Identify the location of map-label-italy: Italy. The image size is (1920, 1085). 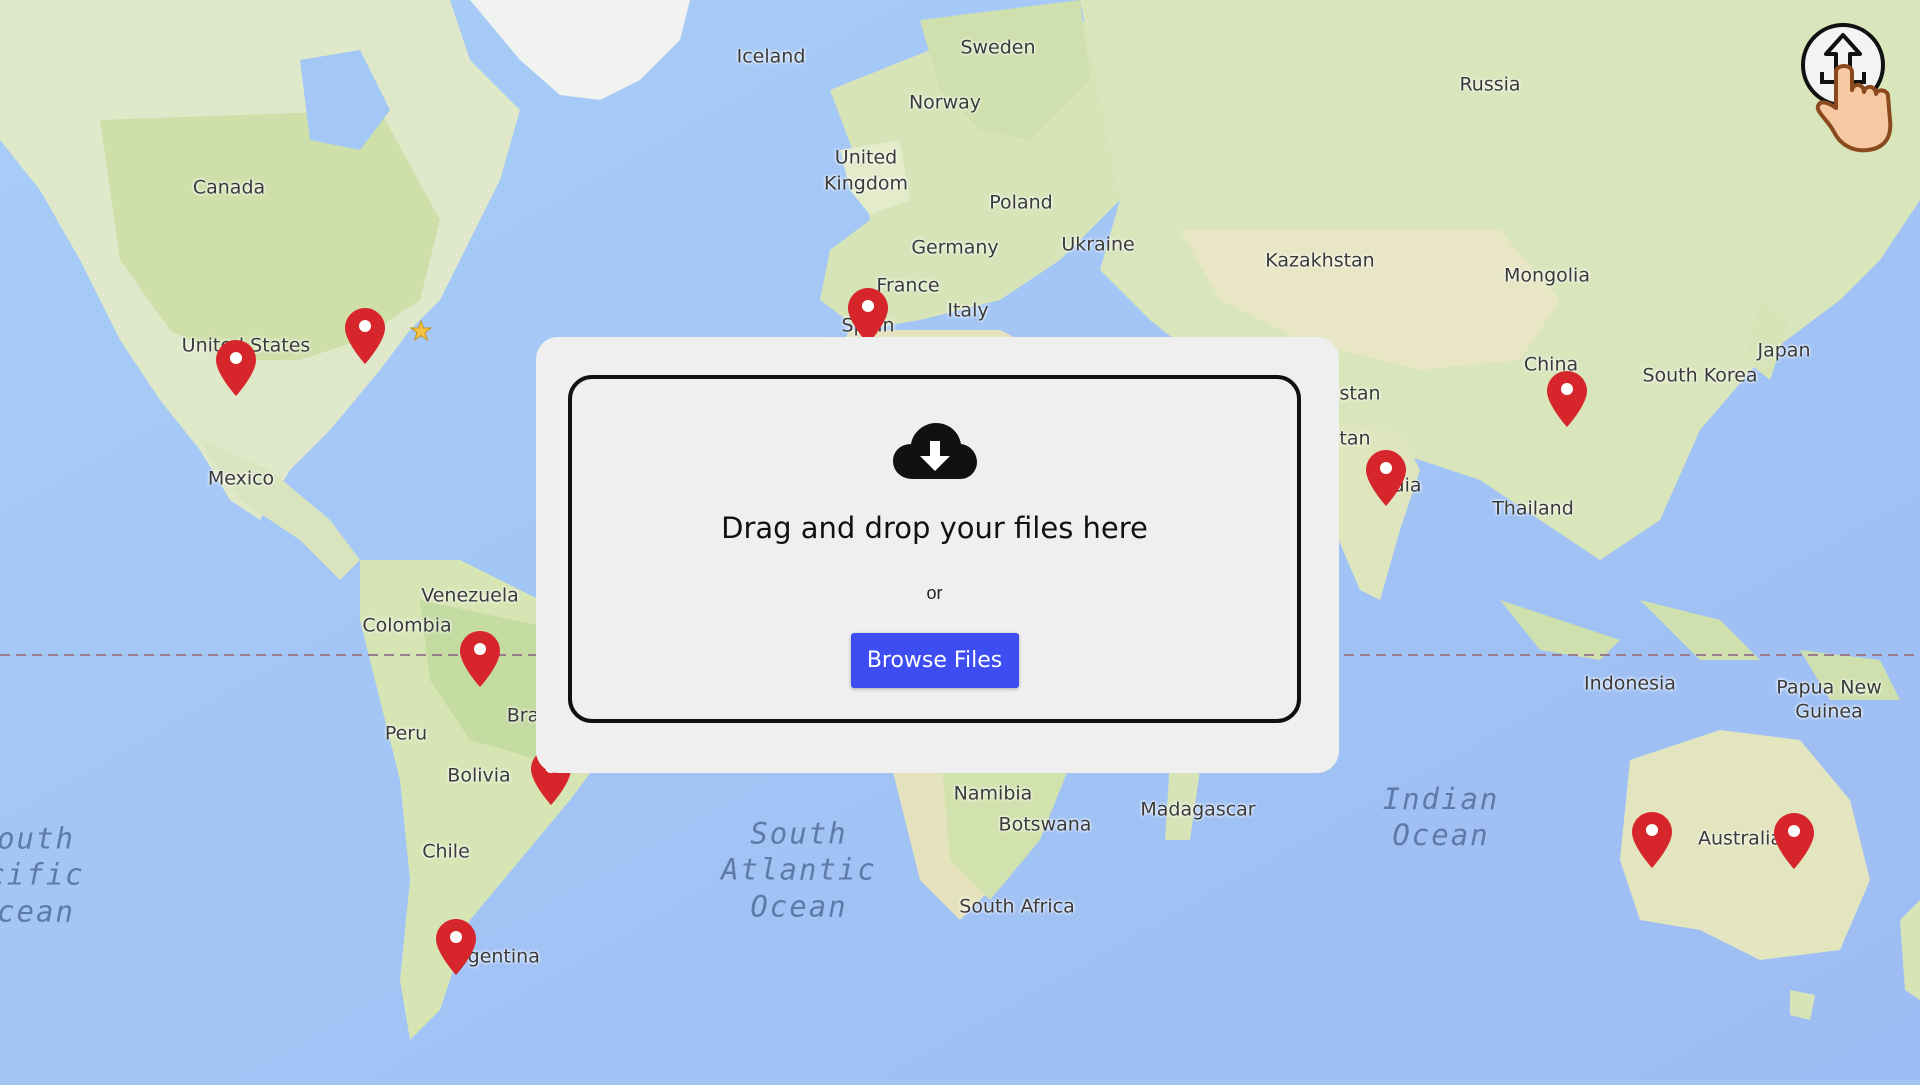
(968, 310).